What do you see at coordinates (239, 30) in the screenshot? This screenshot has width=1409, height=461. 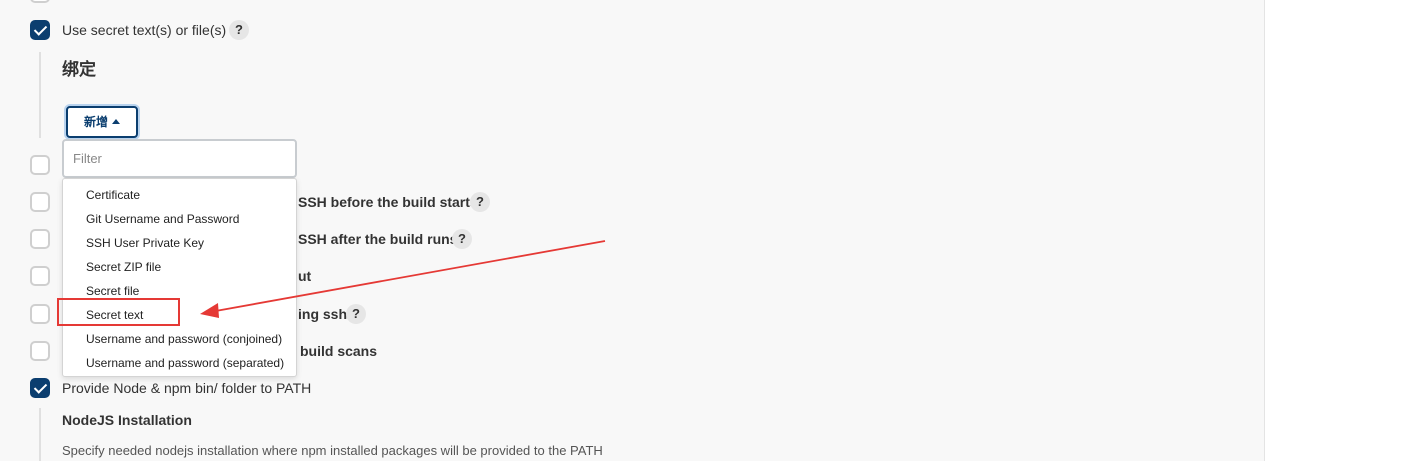 I see `use-secret-help-icon: ?` at bounding box center [239, 30].